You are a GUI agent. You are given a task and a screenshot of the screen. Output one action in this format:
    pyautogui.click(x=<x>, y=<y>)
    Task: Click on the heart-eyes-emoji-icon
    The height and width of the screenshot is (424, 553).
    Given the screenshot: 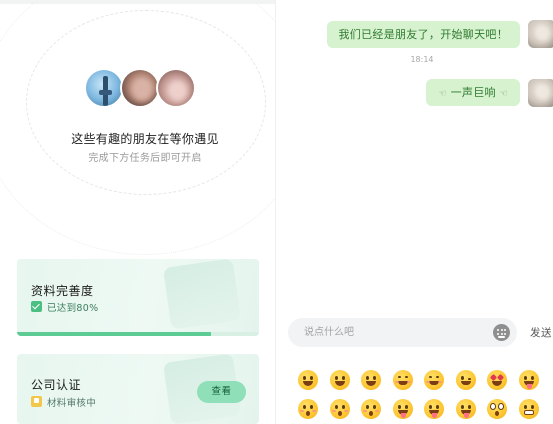 What is the action you would take?
    pyautogui.click(x=503, y=384)
    